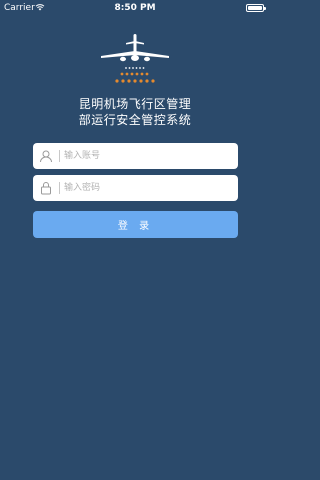 Image resolution: width=320 pixels, height=480 pixels. I want to click on status-bar: Carrier 8:50 PM, so click(135, 8).